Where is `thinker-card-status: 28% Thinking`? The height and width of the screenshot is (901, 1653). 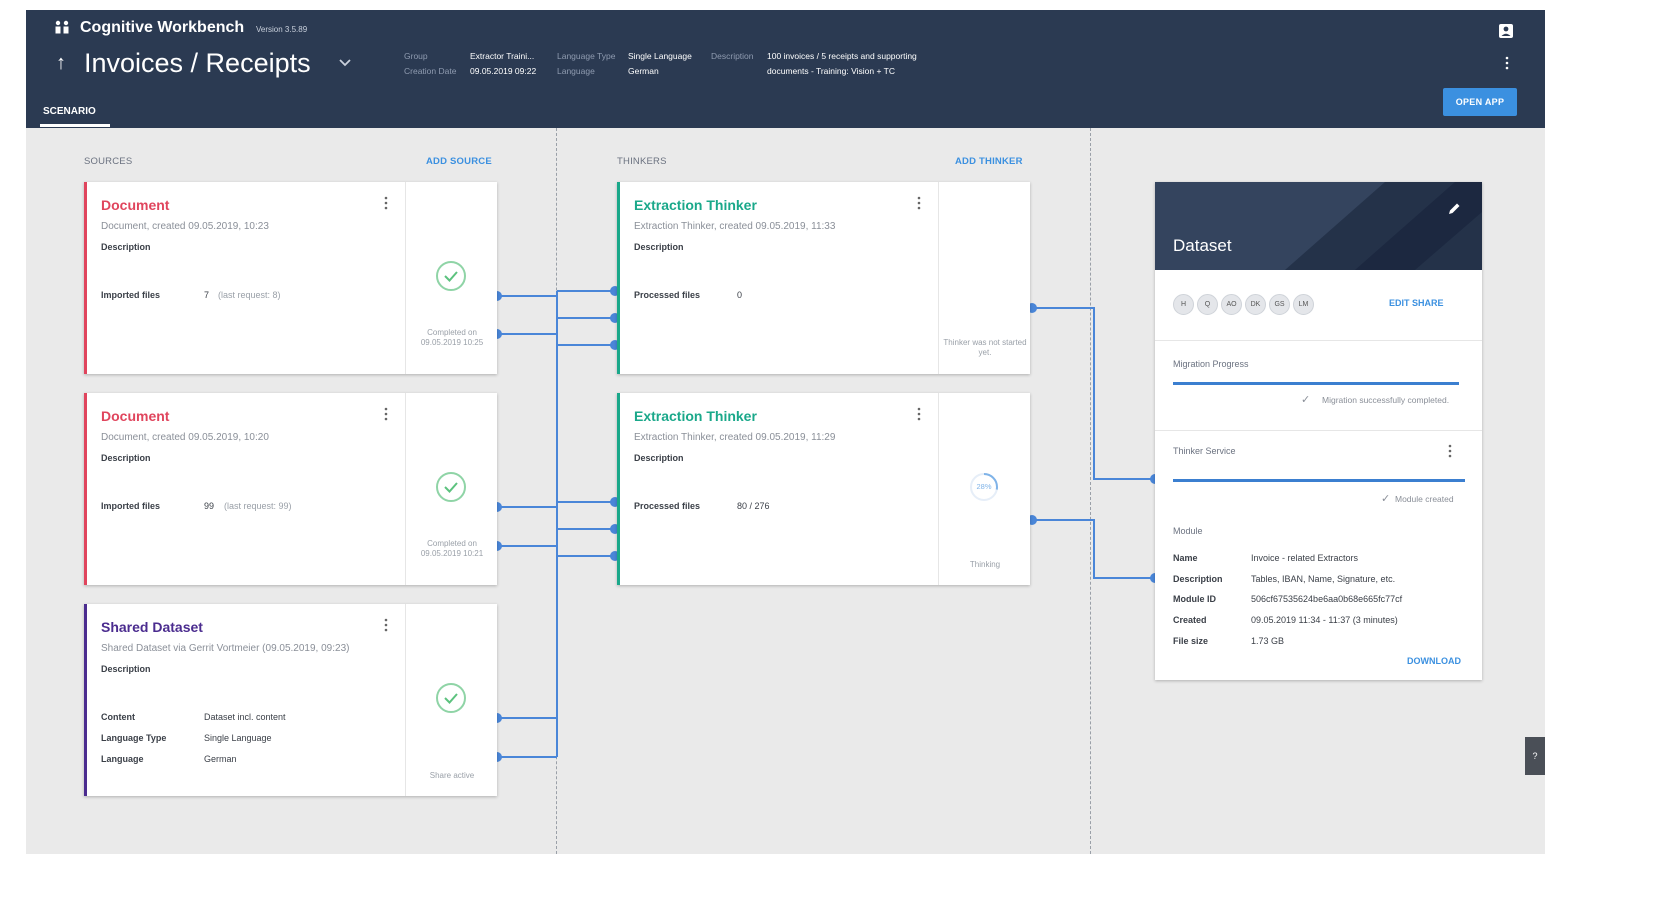 thinker-card-status: 28% Thinking is located at coordinates (984, 489).